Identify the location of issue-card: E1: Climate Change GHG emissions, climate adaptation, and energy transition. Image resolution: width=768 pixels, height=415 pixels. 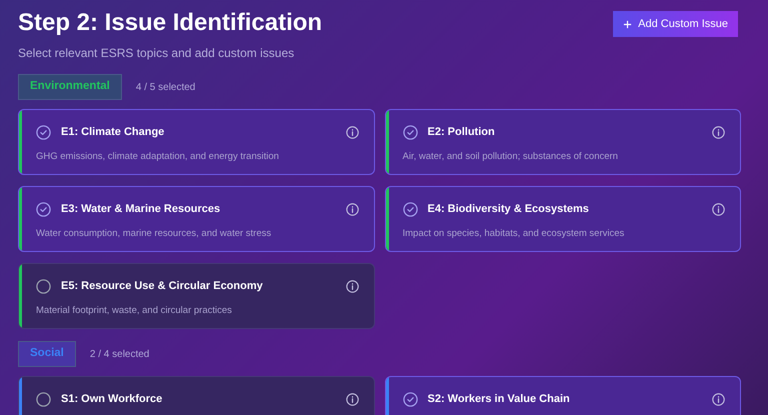
(196, 142).